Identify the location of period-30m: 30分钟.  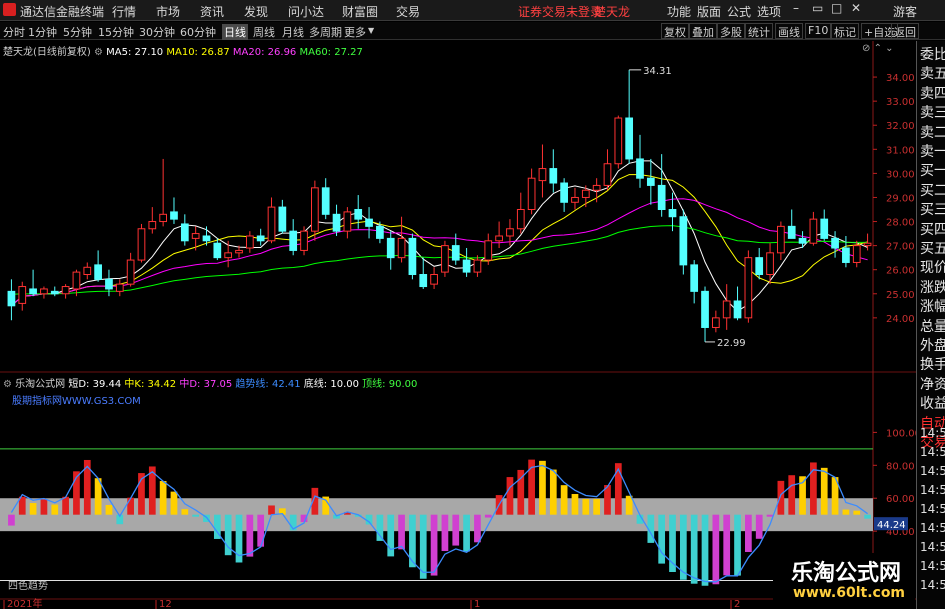
(157, 32).